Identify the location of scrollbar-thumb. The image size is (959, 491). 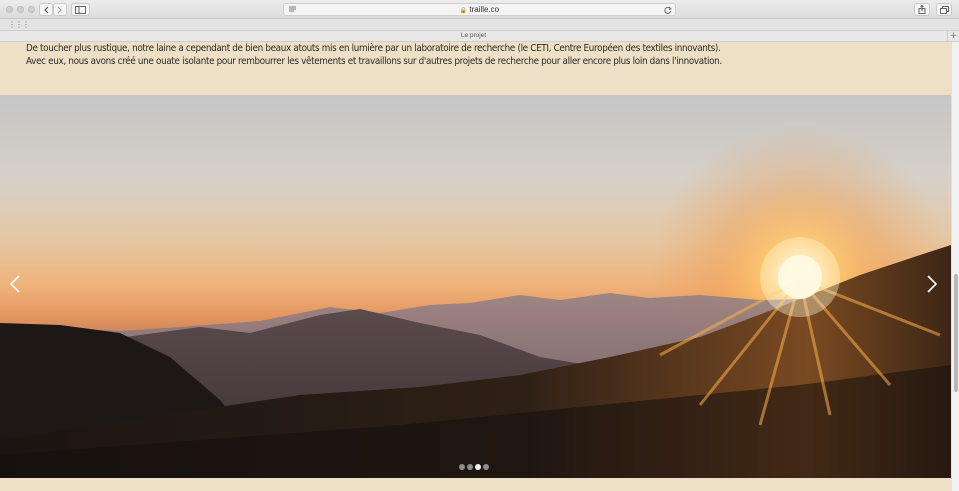
(956, 333).